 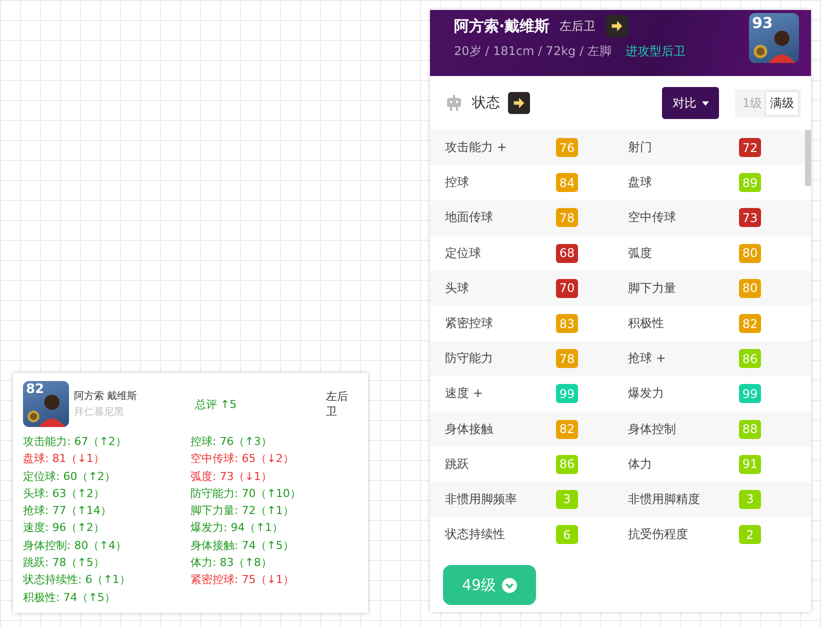 What do you see at coordinates (750, 218) in the screenshot?
I see `stat-value: 73` at bounding box center [750, 218].